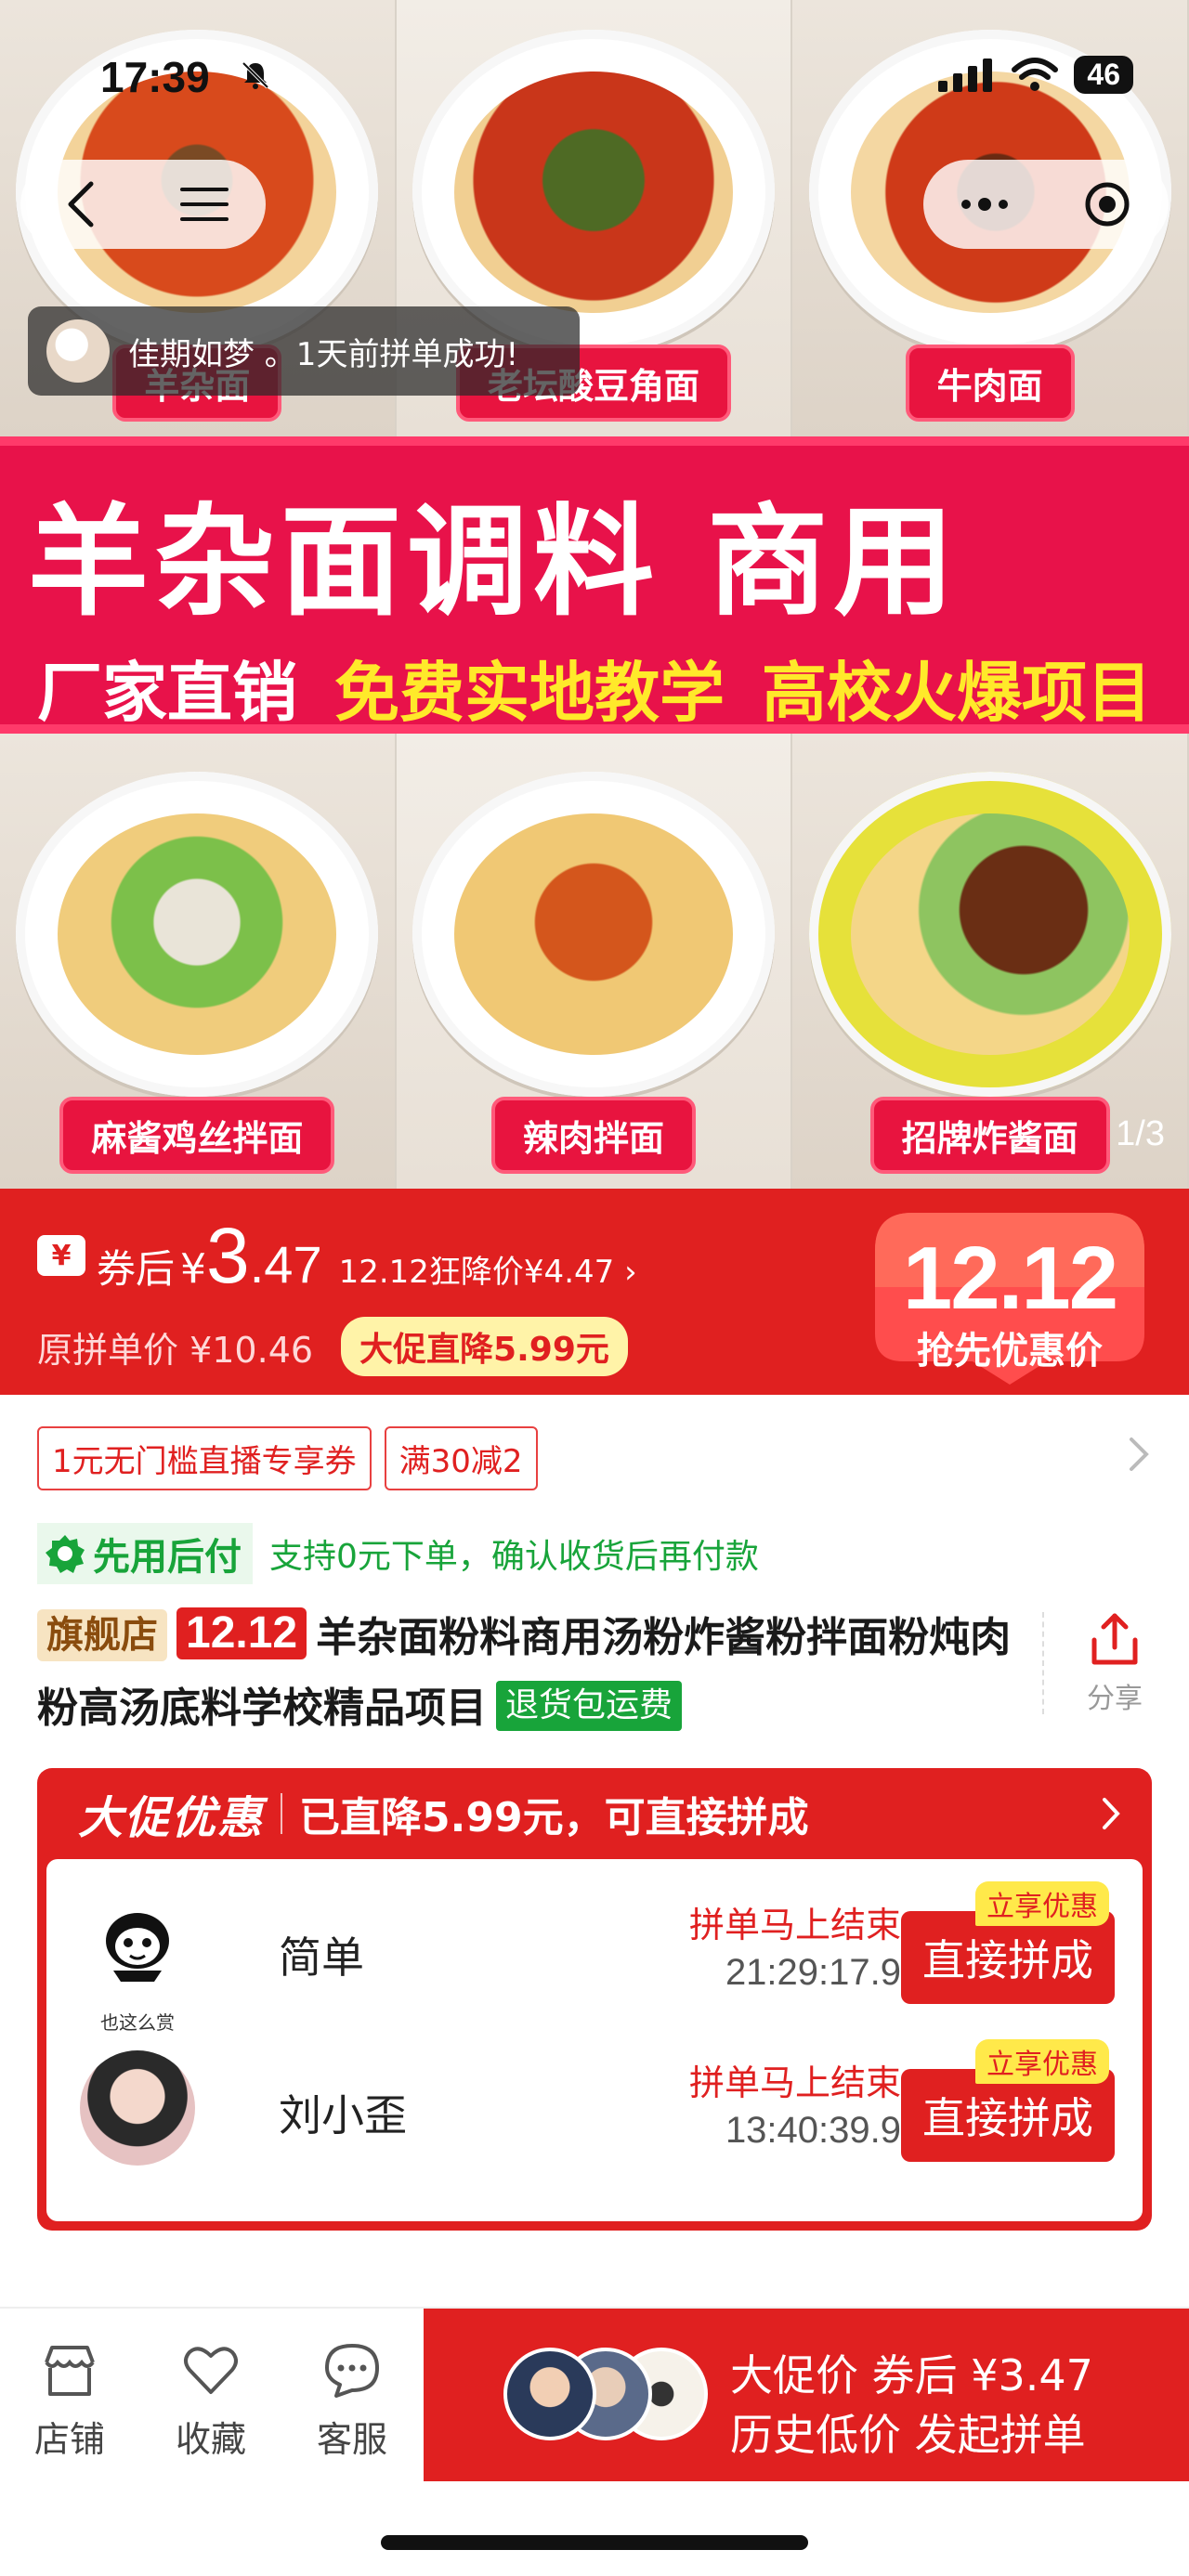  What do you see at coordinates (494, 561) in the screenshot?
I see `banner-title: 羊杂面调料 商用` at bounding box center [494, 561].